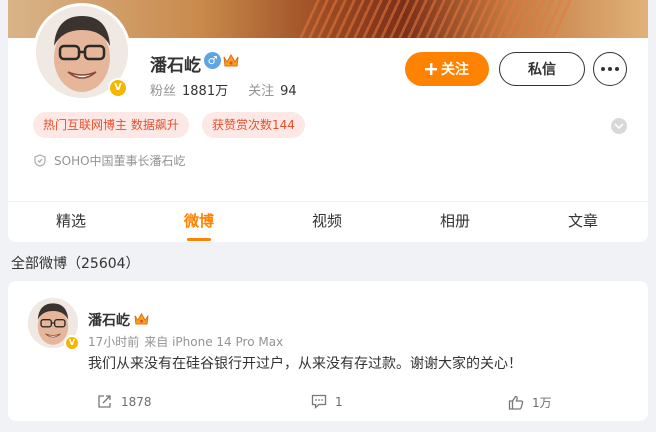  Describe the element at coordinates (455, 70) in the screenshot. I see `follow-button-label: 关注` at that location.